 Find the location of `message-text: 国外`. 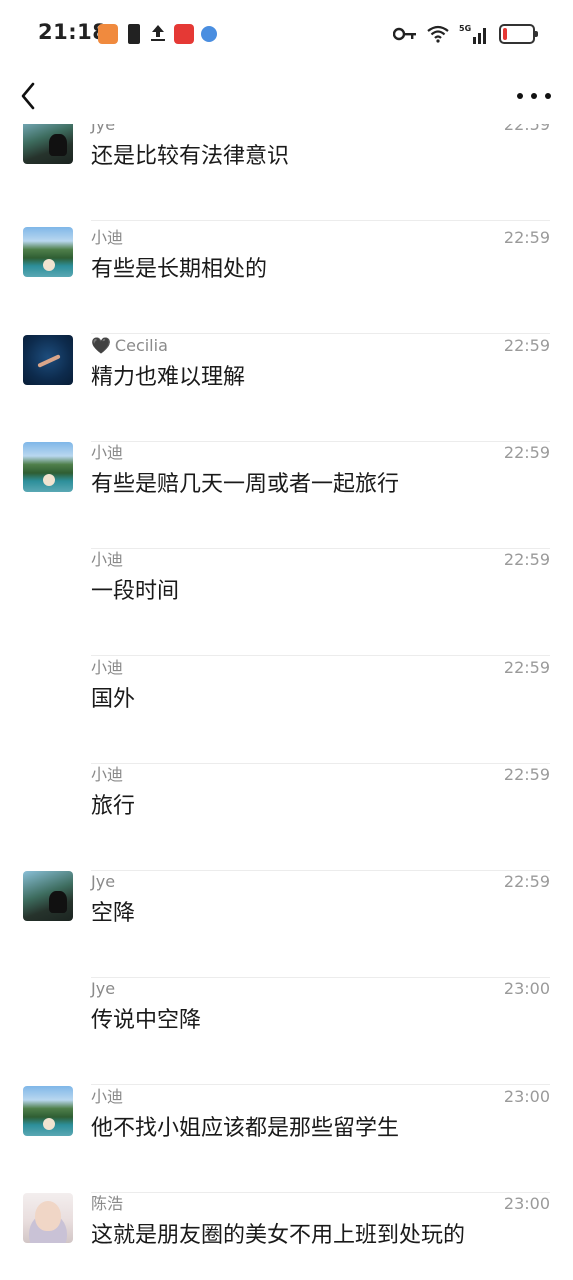

message-text: 国外 is located at coordinates (113, 700).